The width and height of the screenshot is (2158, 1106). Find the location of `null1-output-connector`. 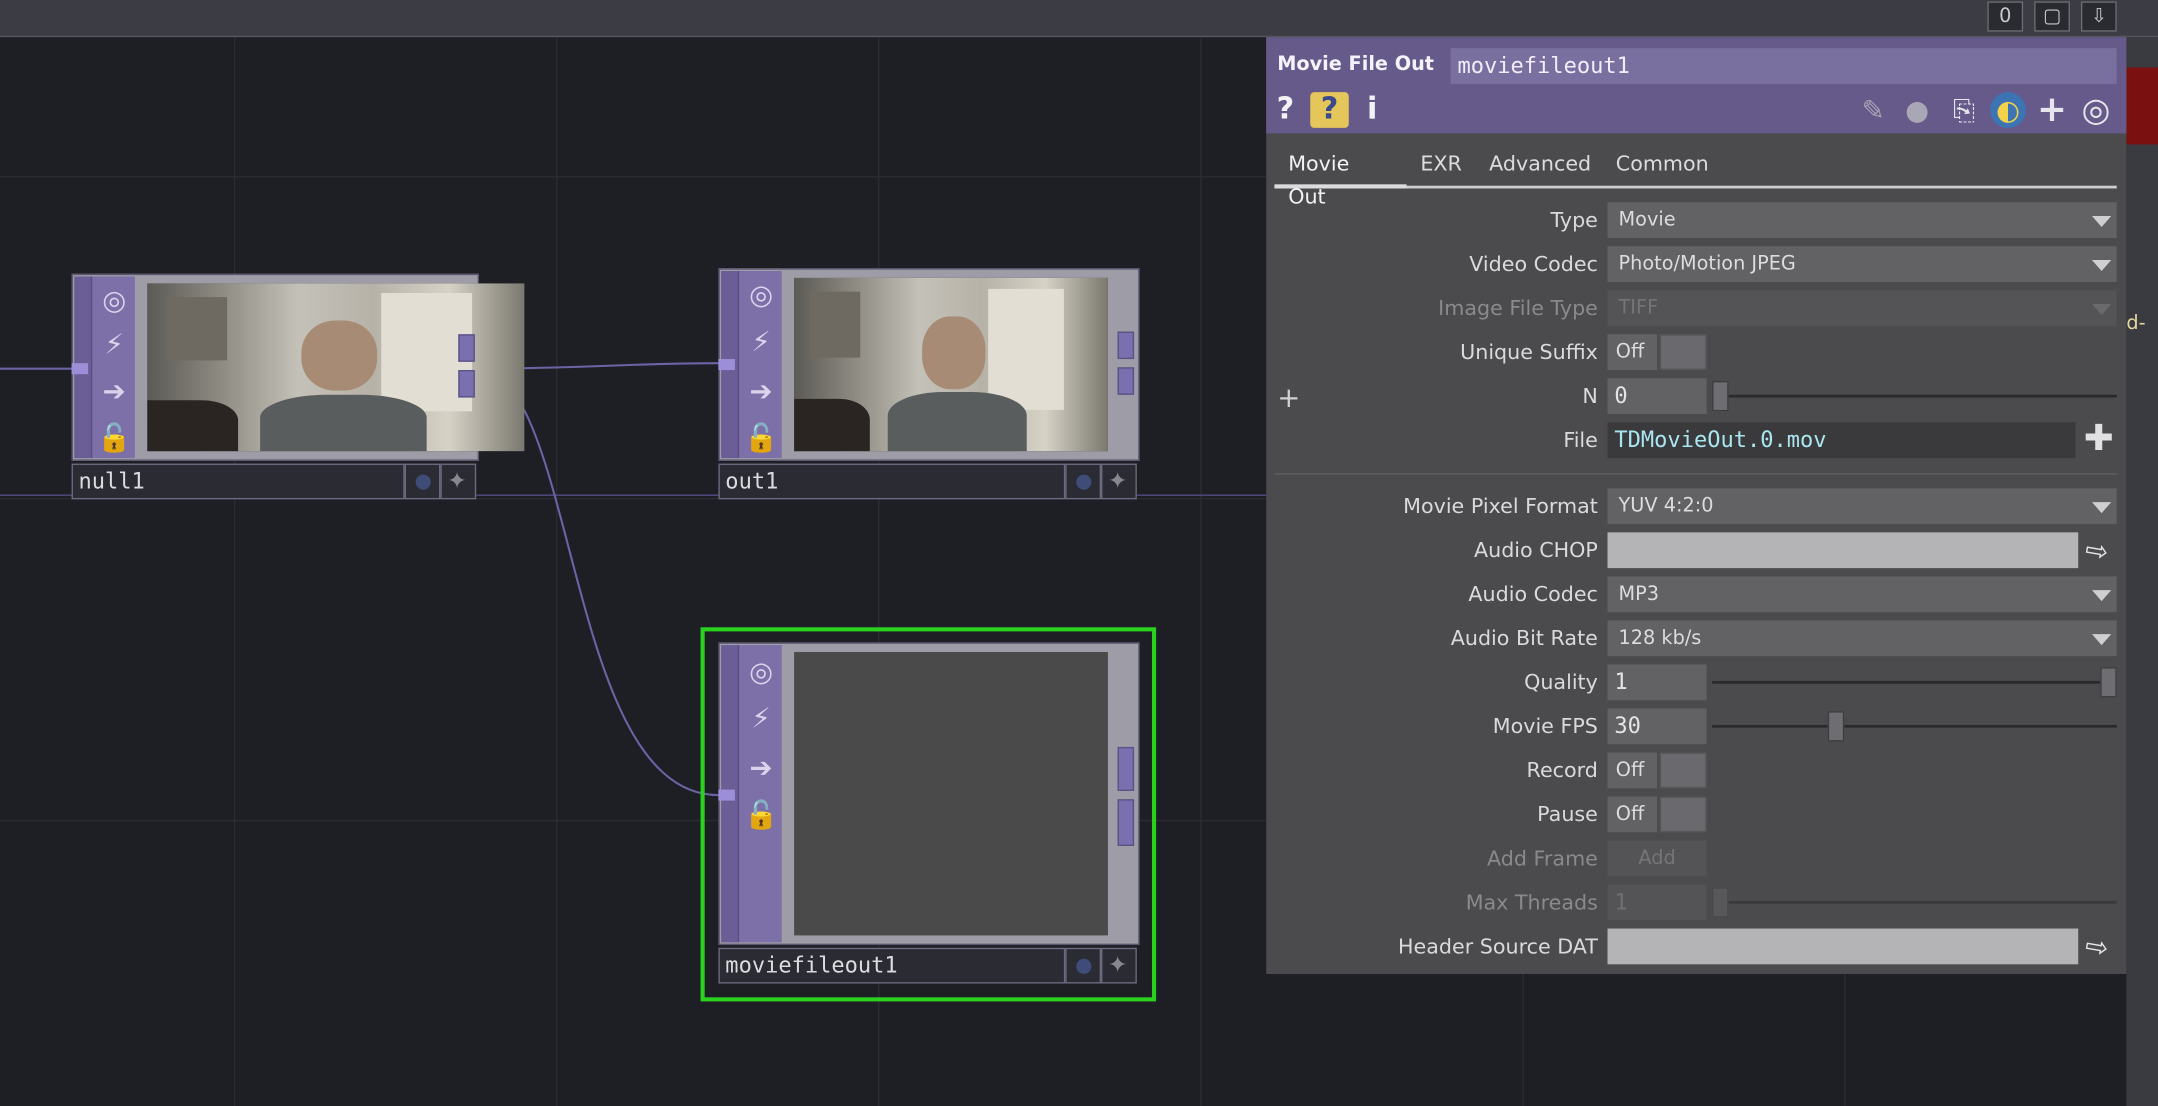

null1-output-connector is located at coordinates (466, 348).